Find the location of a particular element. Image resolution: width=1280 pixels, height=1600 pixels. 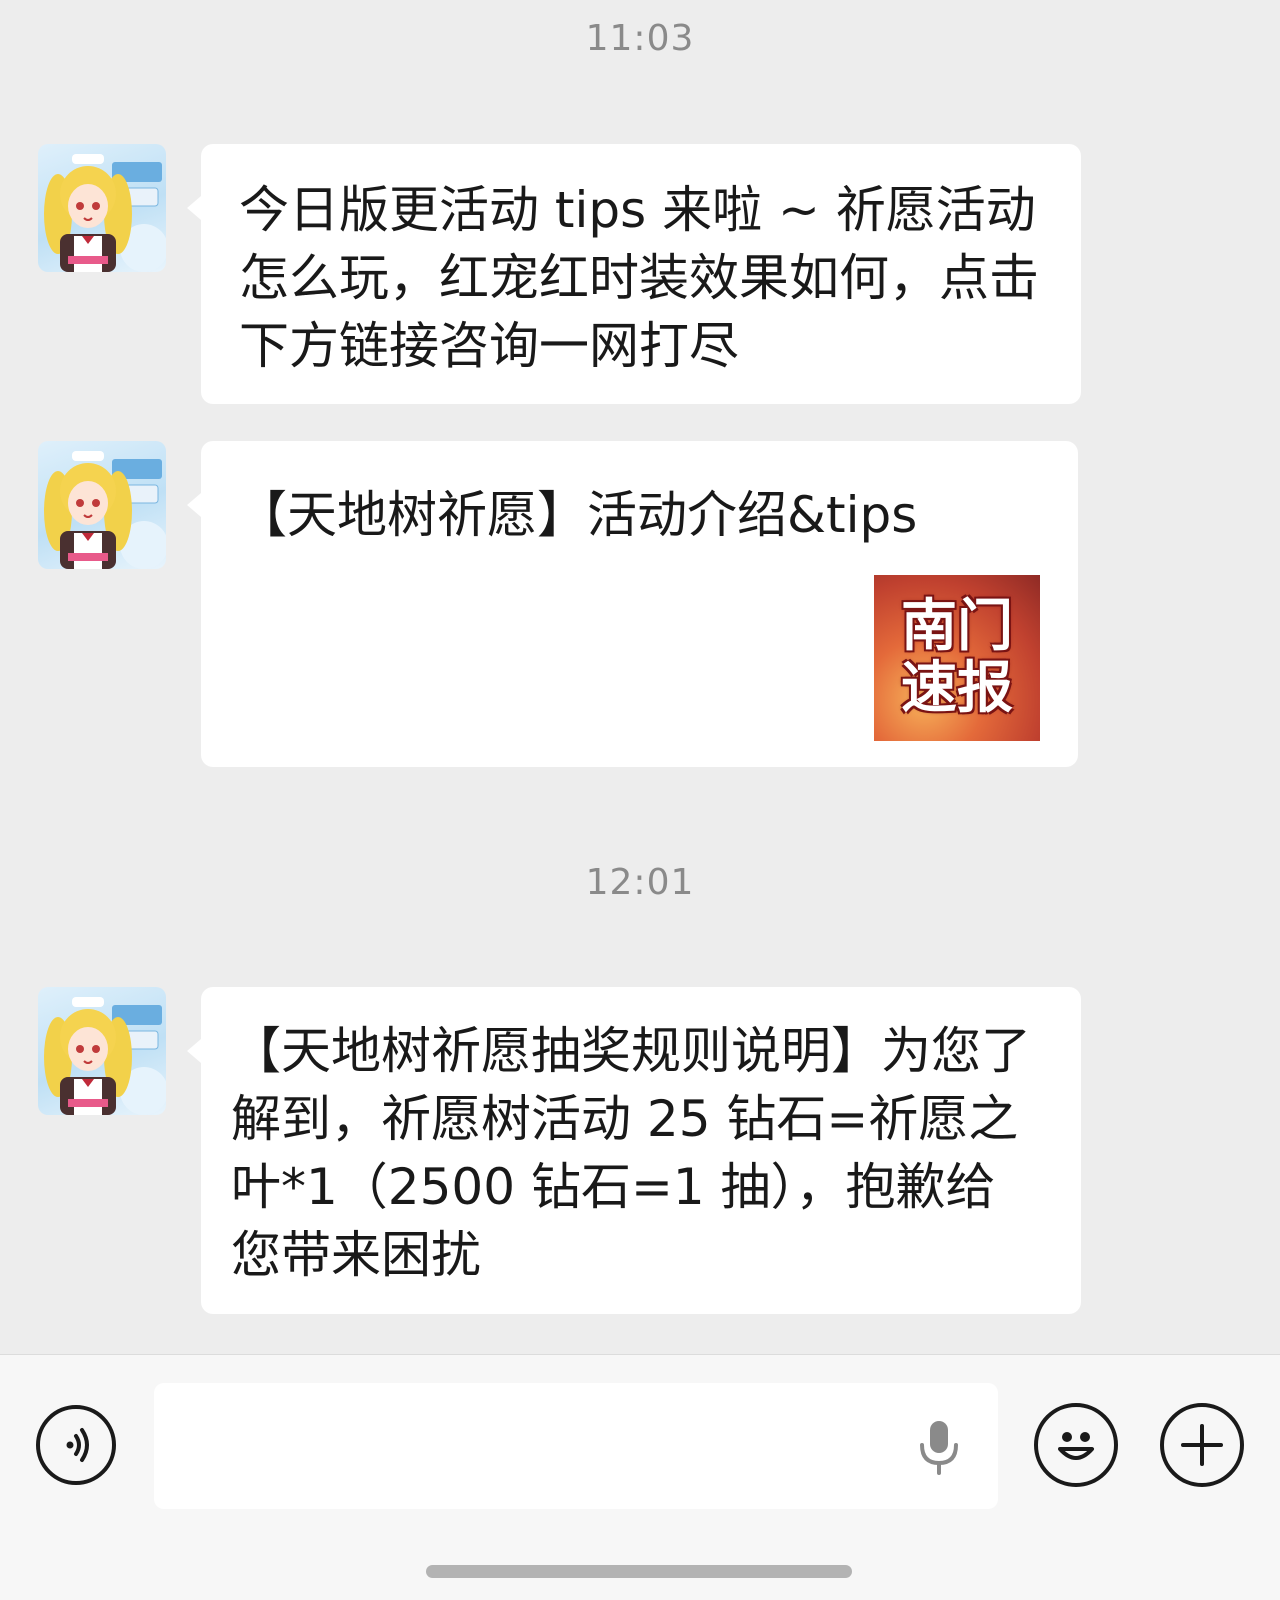

emoji-button is located at coordinates (1076, 1445).